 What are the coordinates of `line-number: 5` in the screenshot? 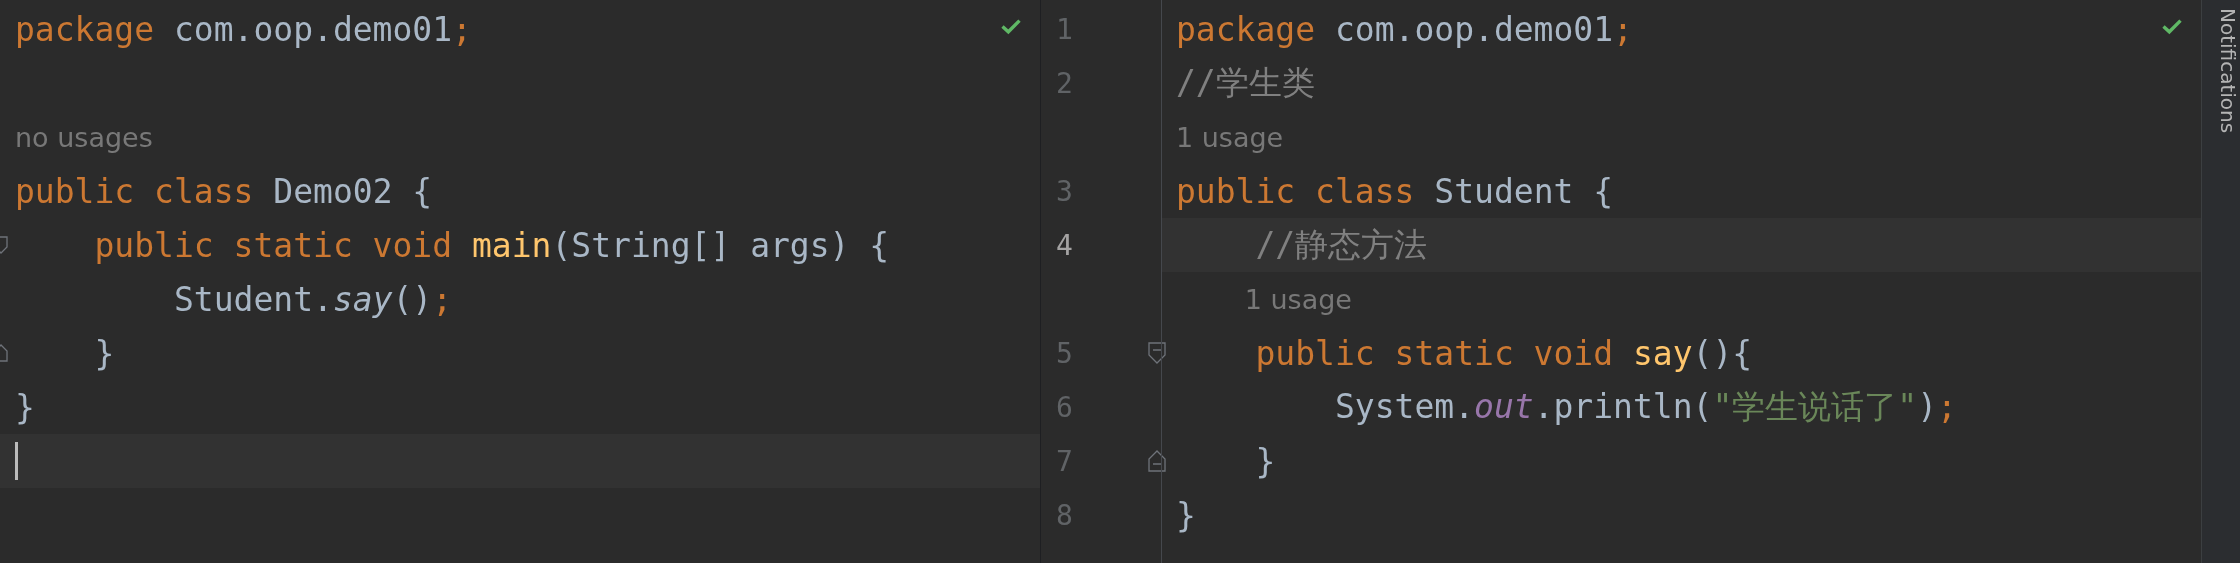 It's located at (1064, 353).